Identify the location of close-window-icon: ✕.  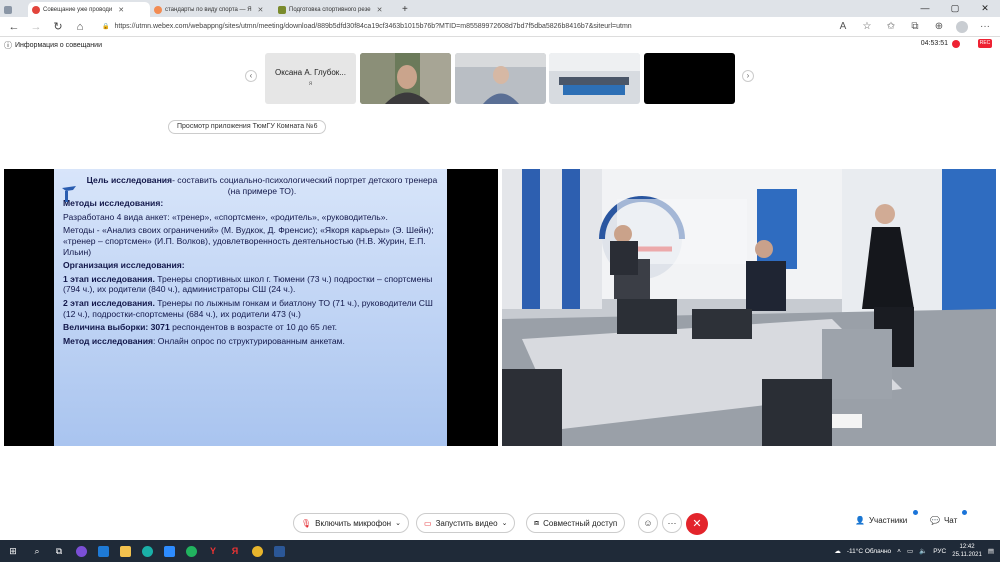
(985, 8).